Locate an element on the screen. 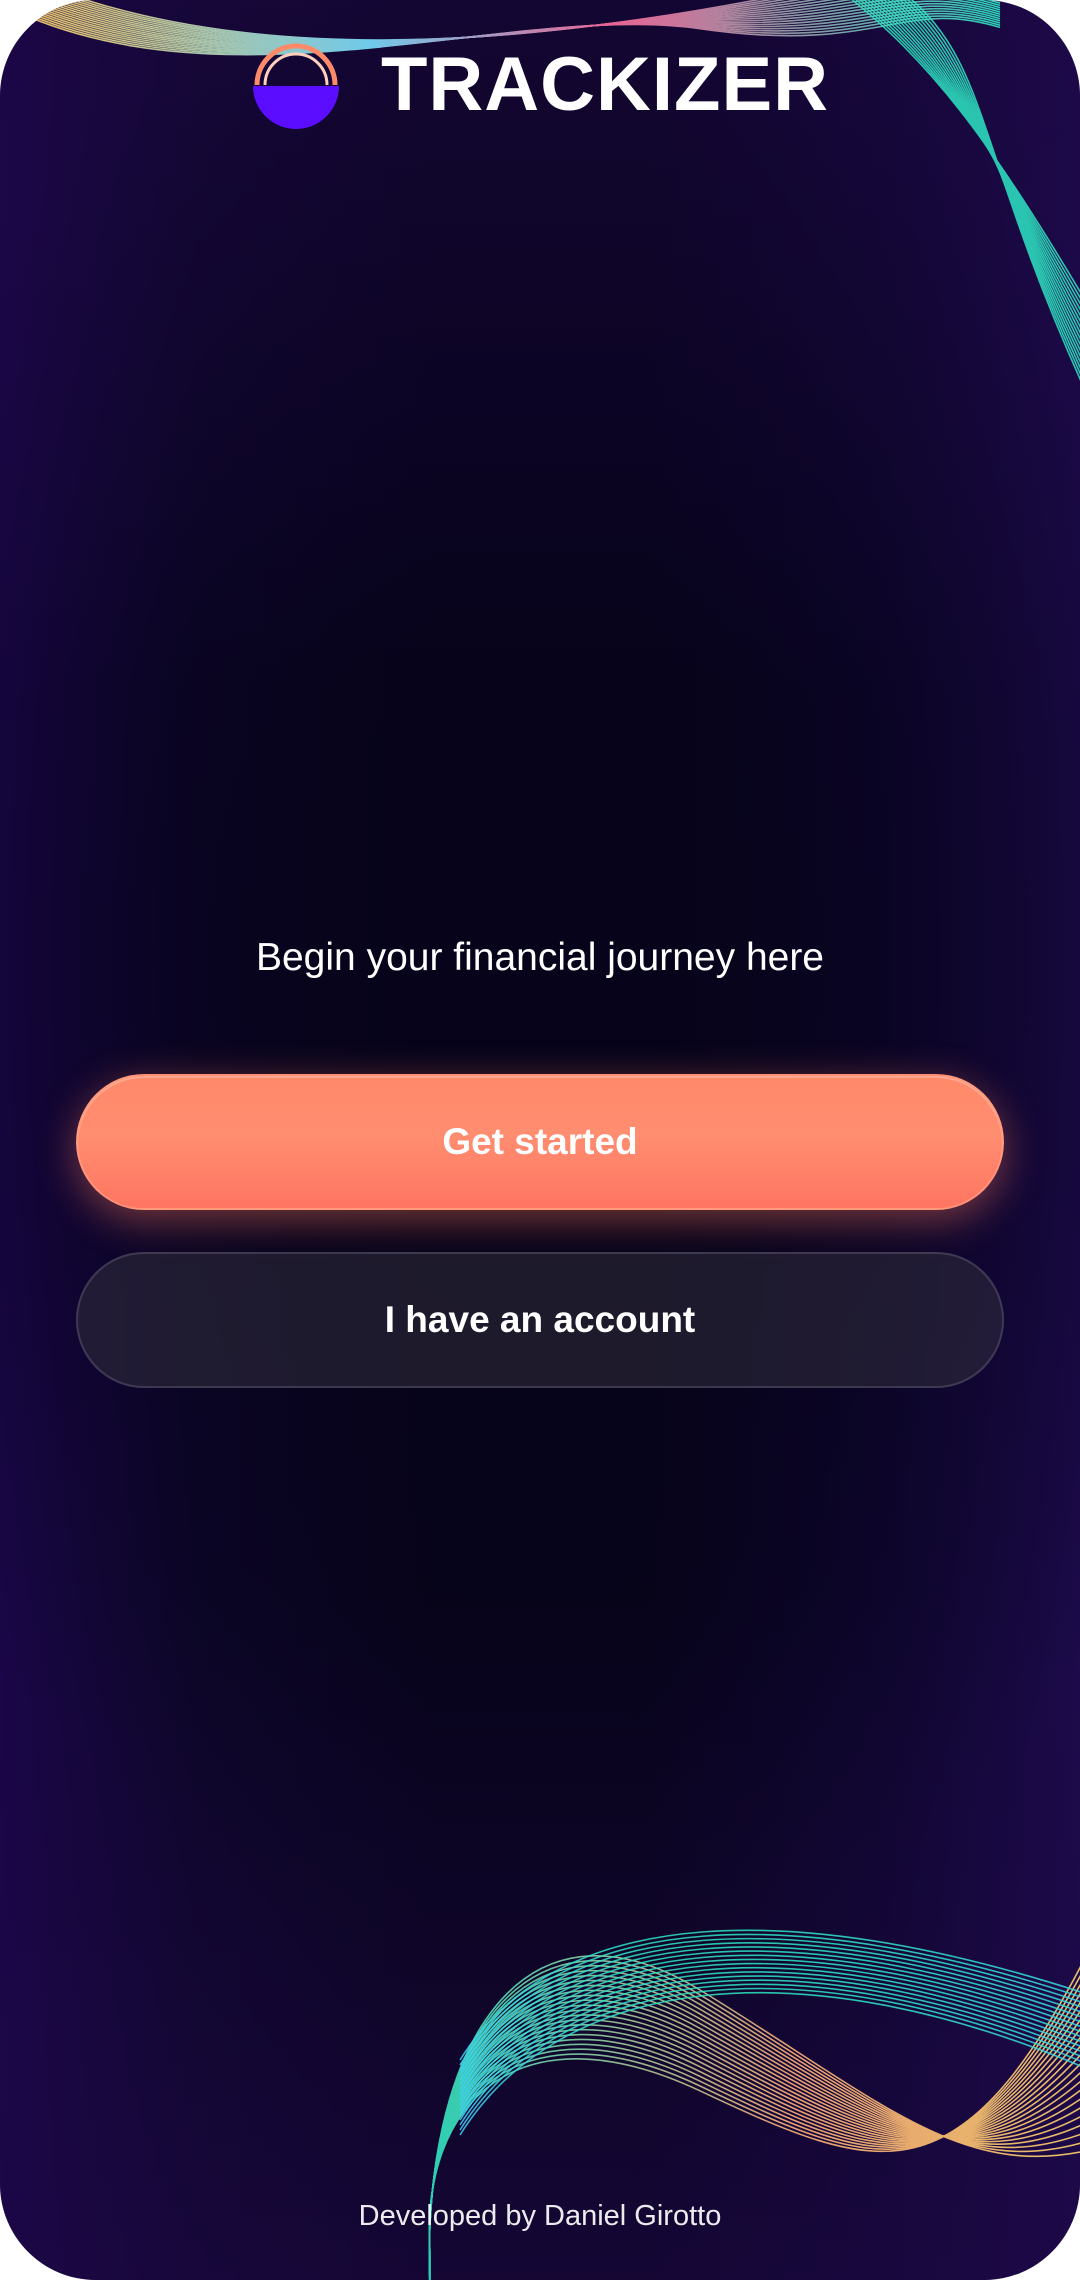  have-account-label: I have an account is located at coordinates (540, 1319).